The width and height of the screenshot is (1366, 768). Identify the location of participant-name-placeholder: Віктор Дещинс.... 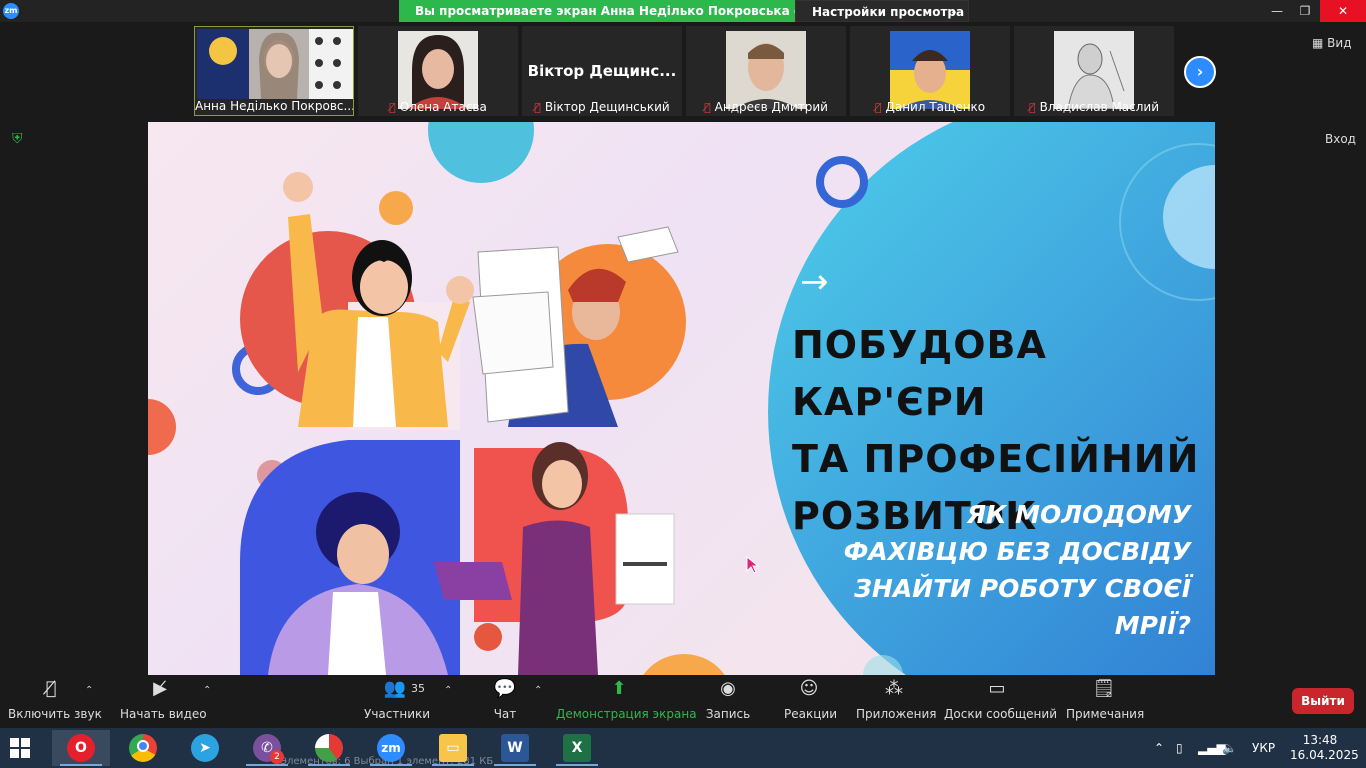
(602, 71).